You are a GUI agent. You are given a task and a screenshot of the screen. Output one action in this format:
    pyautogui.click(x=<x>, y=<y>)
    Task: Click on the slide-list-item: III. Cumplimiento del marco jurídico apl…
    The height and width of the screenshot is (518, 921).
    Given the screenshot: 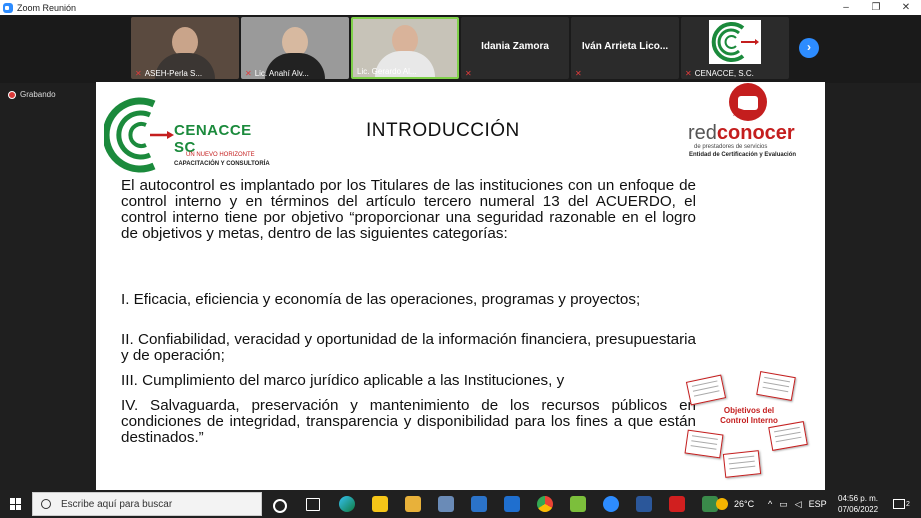 What is the action you would take?
    pyautogui.click(x=343, y=380)
    